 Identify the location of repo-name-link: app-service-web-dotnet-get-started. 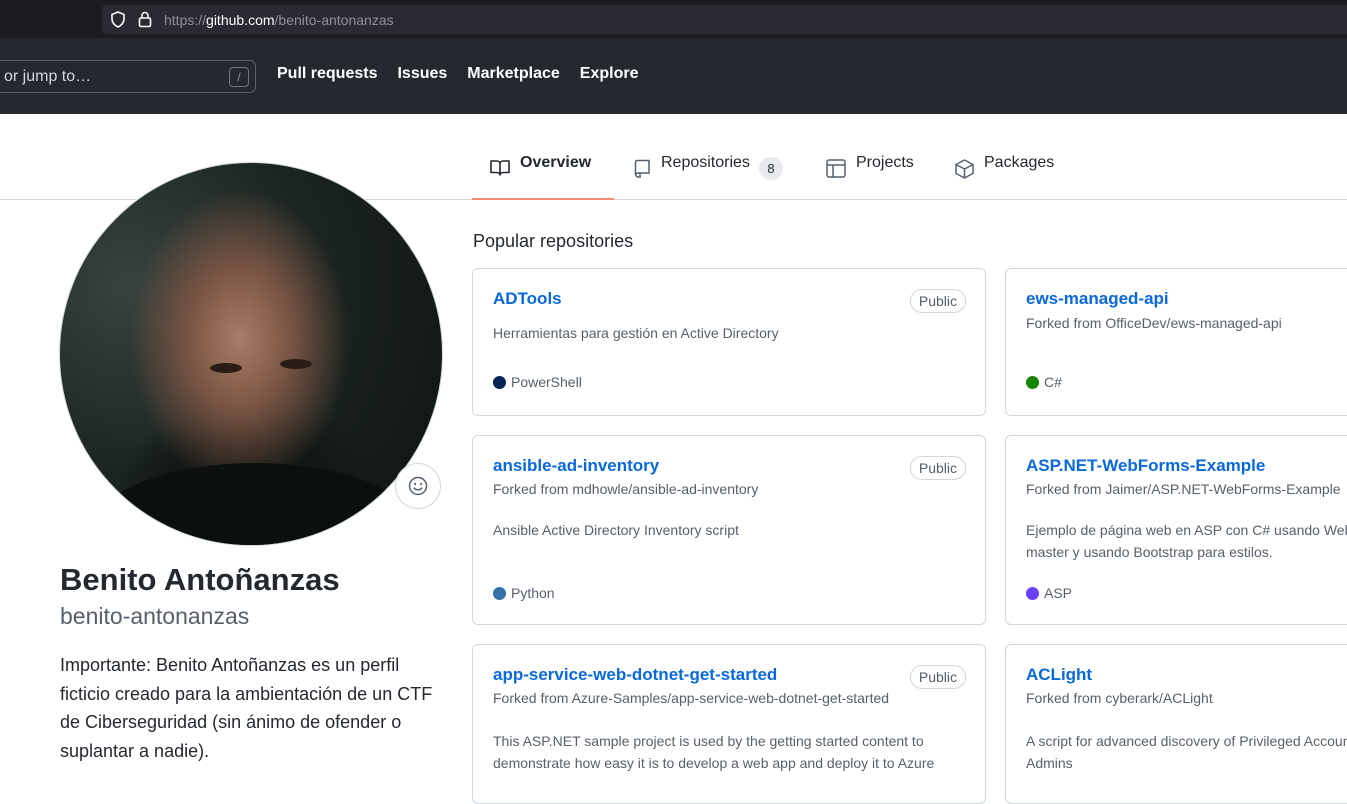
(635, 675).